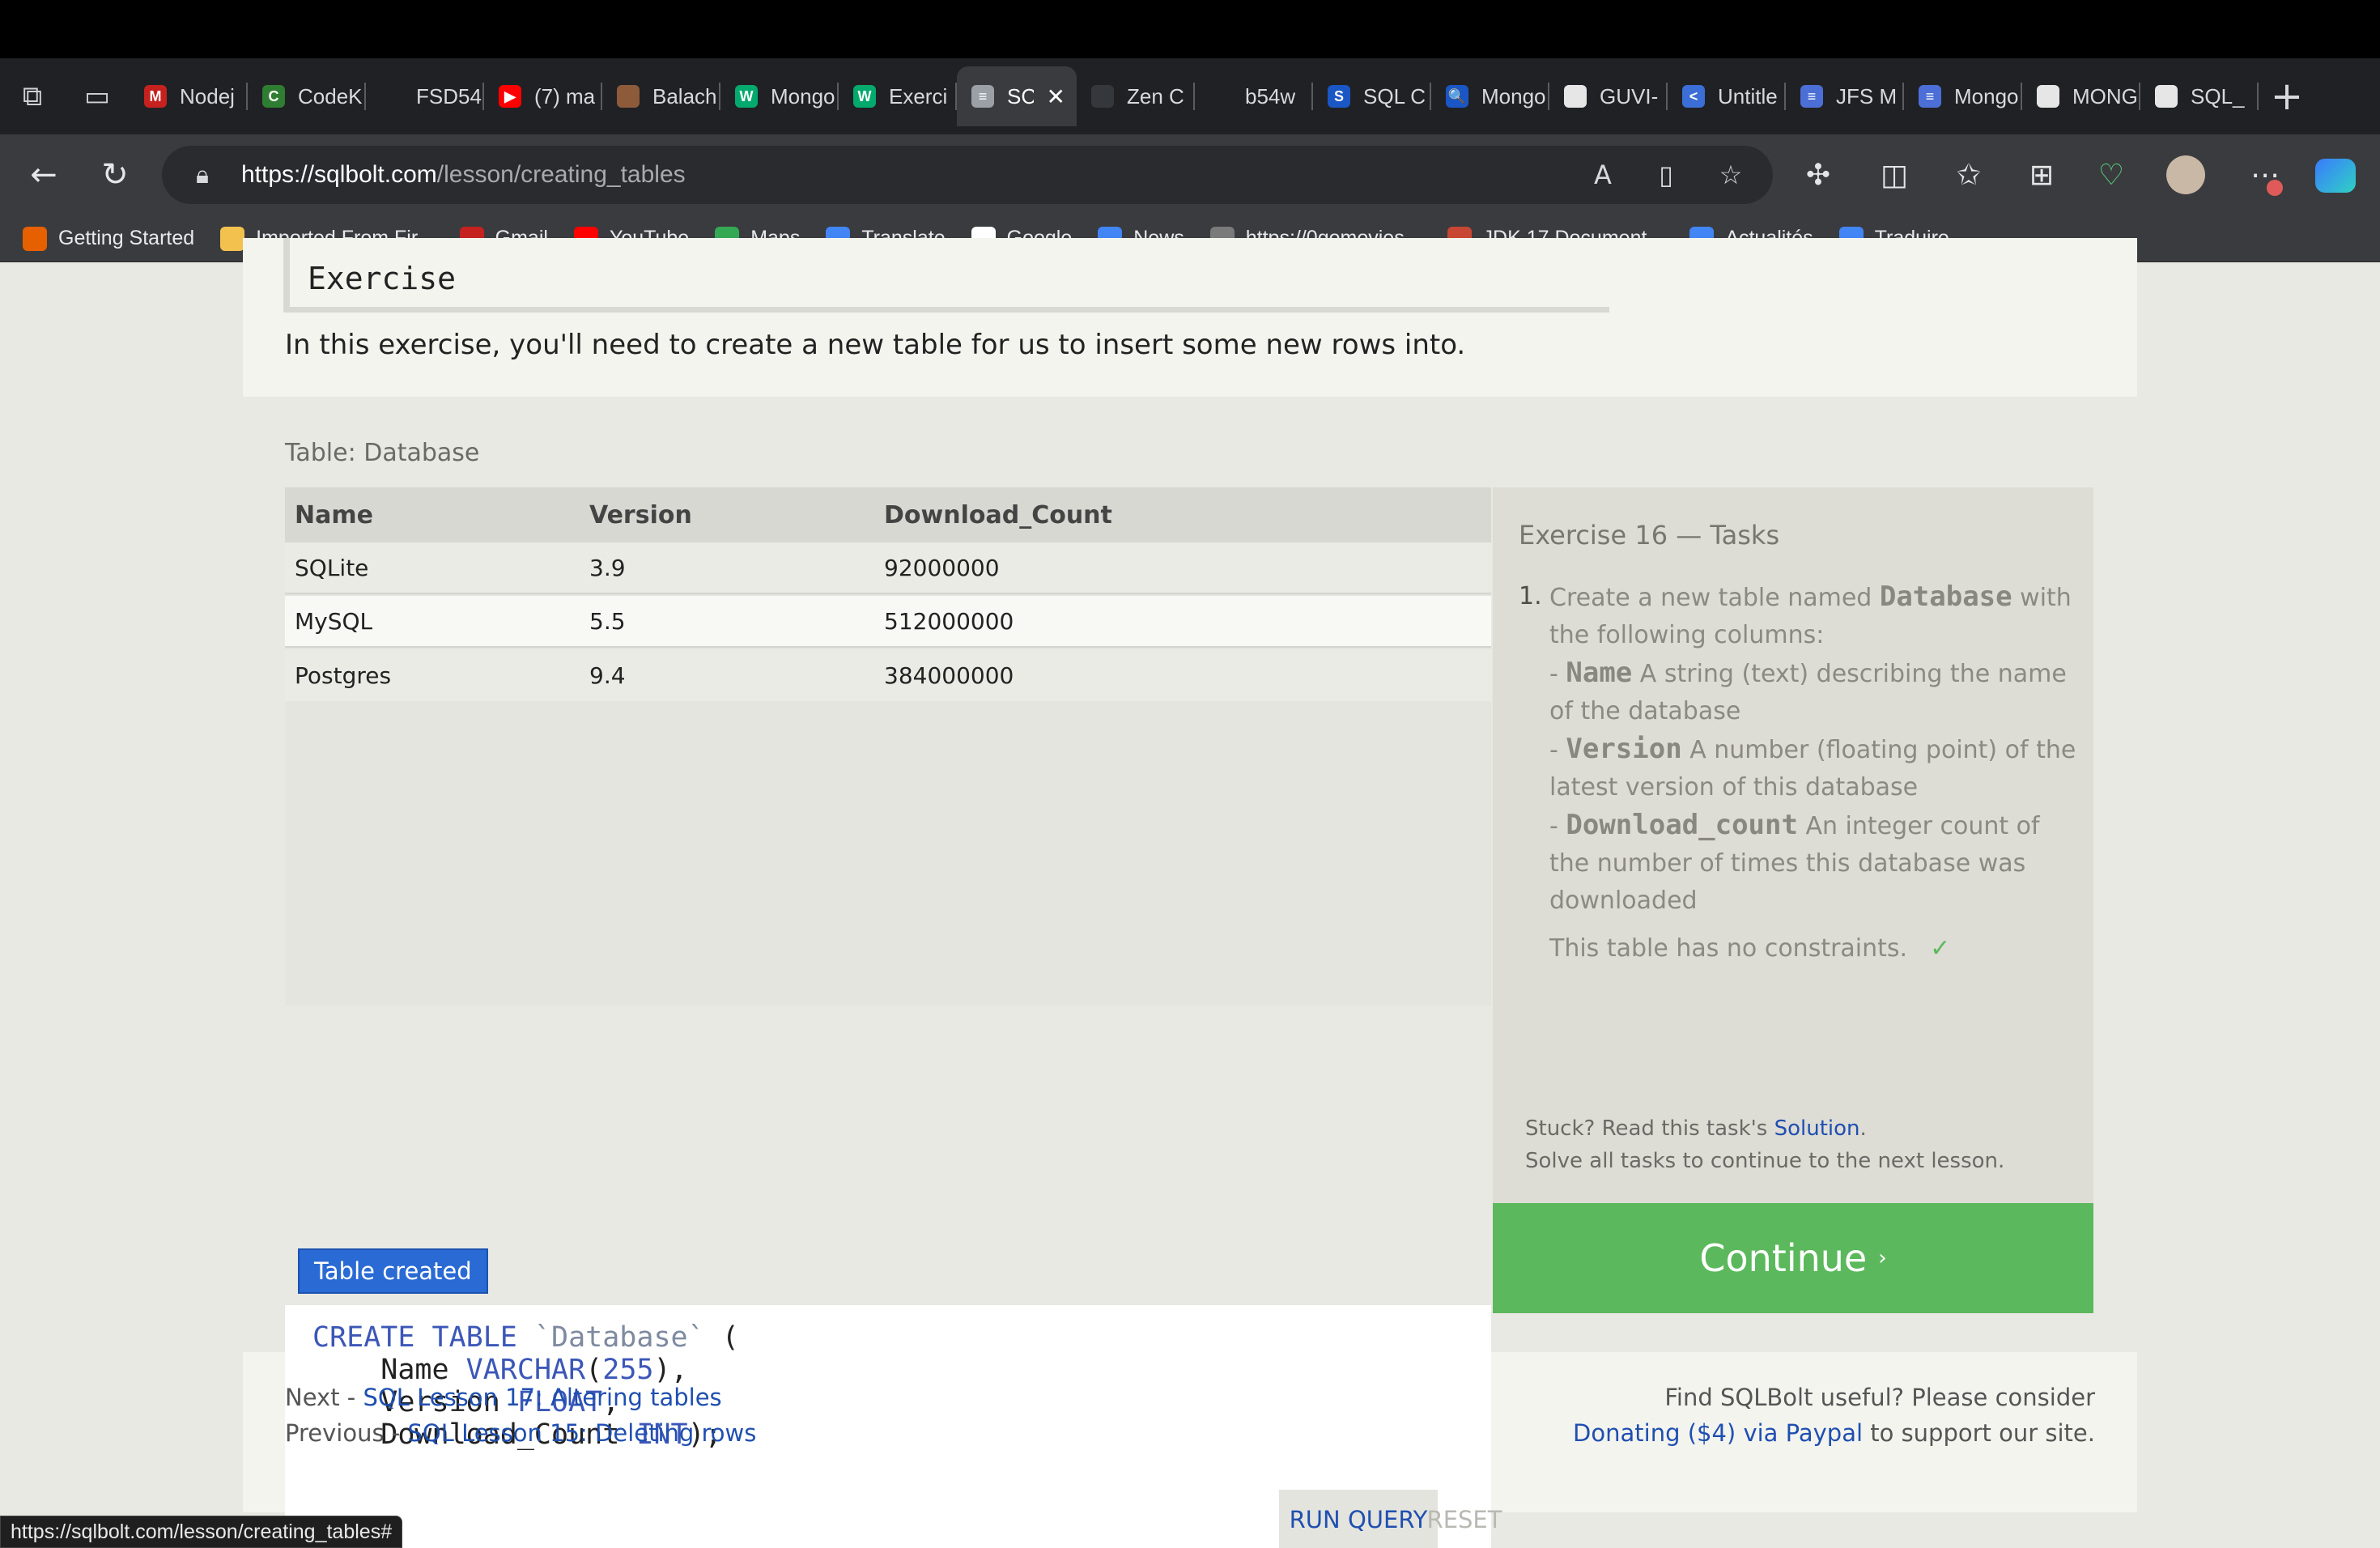  What do you see at coordinates (2042, 175) in the screenshot?
I see `collections-icon: ⊞` at bounding box center [2042, 175].